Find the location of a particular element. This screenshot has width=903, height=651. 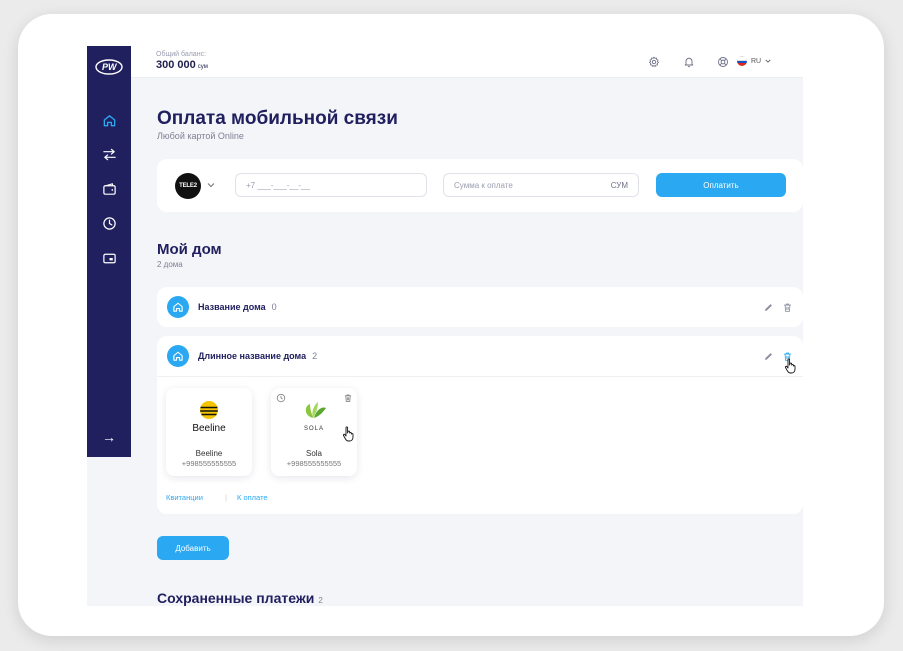

service-card-sola: SOLA Sola +998555555555 is located at coordinates (314, 432).